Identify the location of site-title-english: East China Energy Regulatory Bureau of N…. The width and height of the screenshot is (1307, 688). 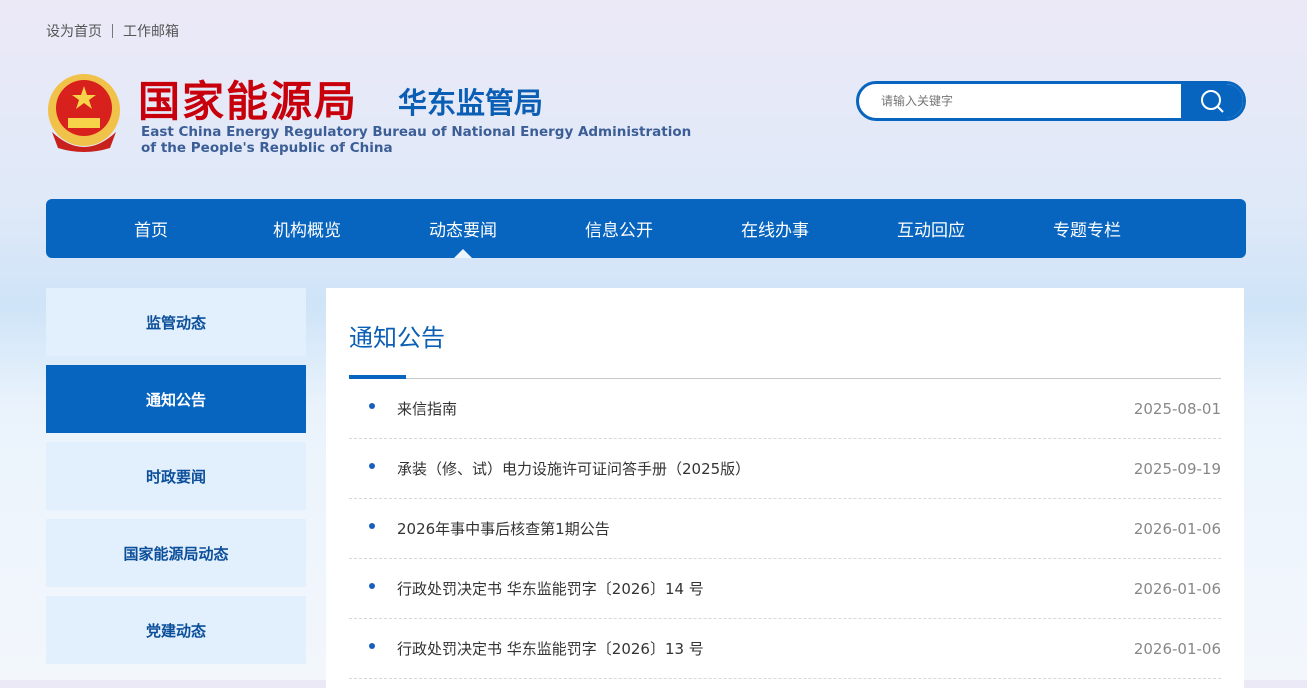
(416, 140).